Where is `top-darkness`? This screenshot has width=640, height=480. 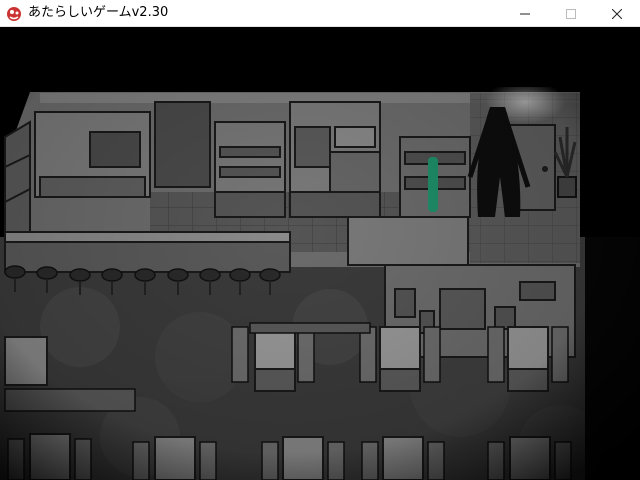 top-darkness is located at coordinates (320, 57).